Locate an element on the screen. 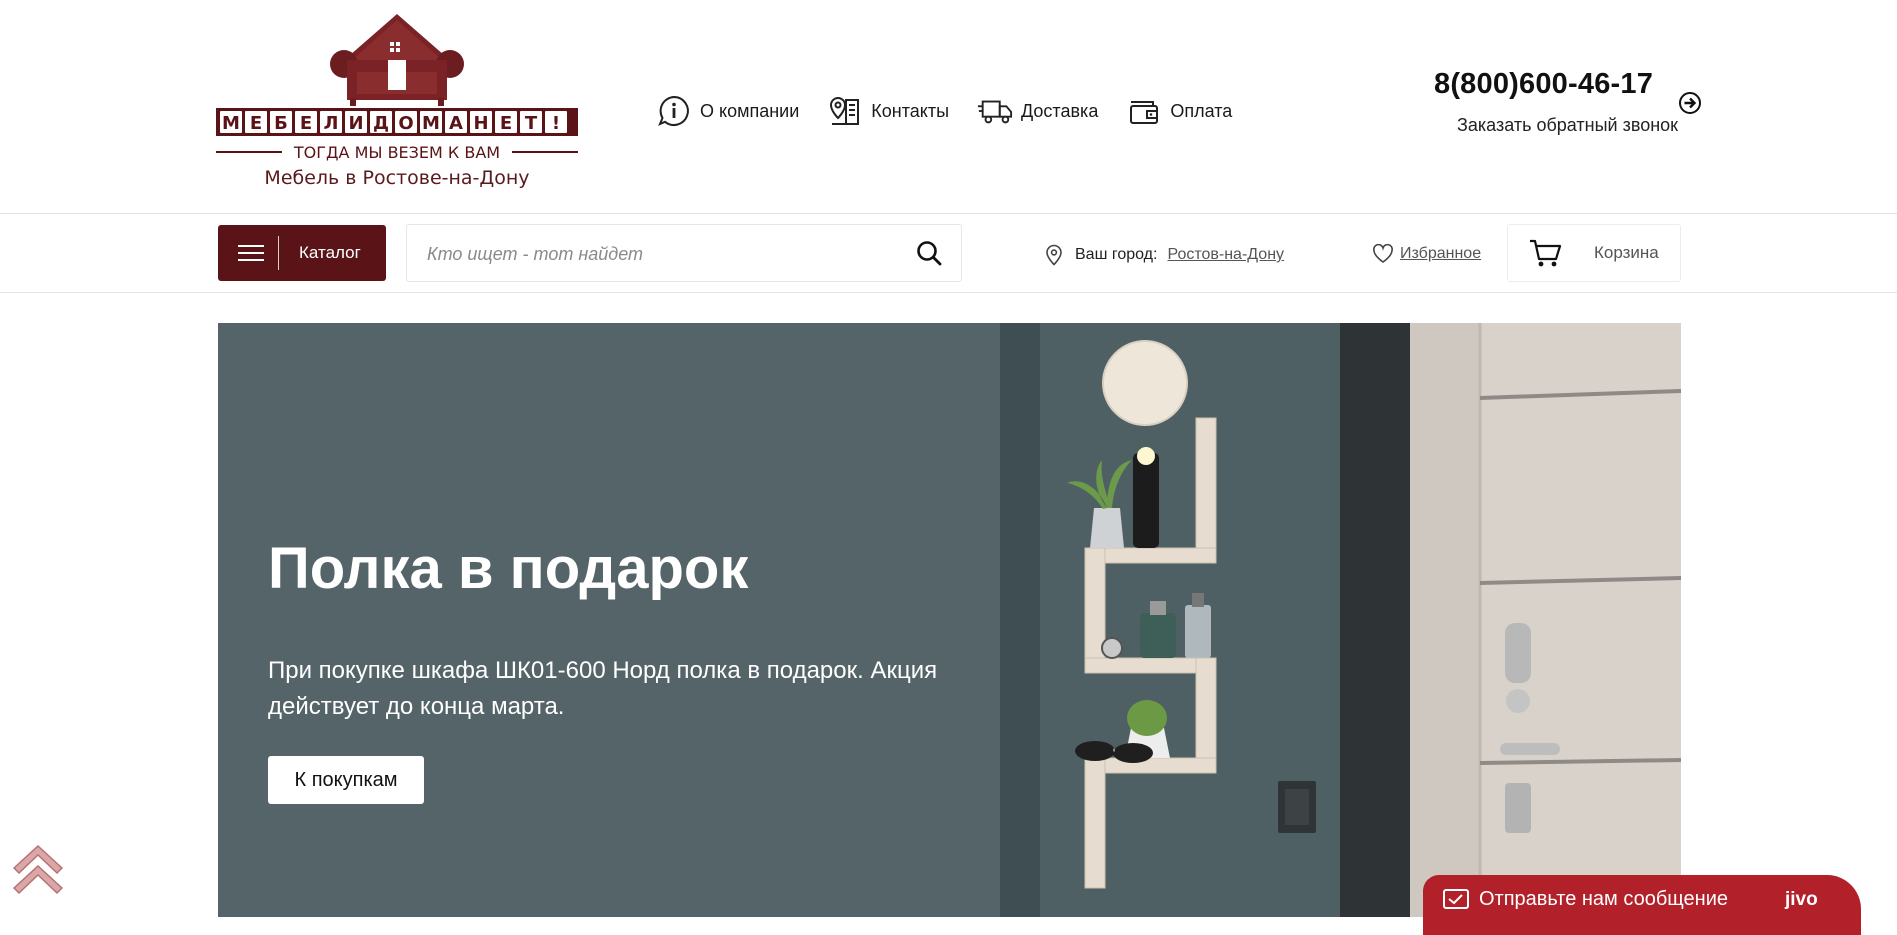 The image size is (1897, 935). truck-icon is located at coordinates (995, 111).